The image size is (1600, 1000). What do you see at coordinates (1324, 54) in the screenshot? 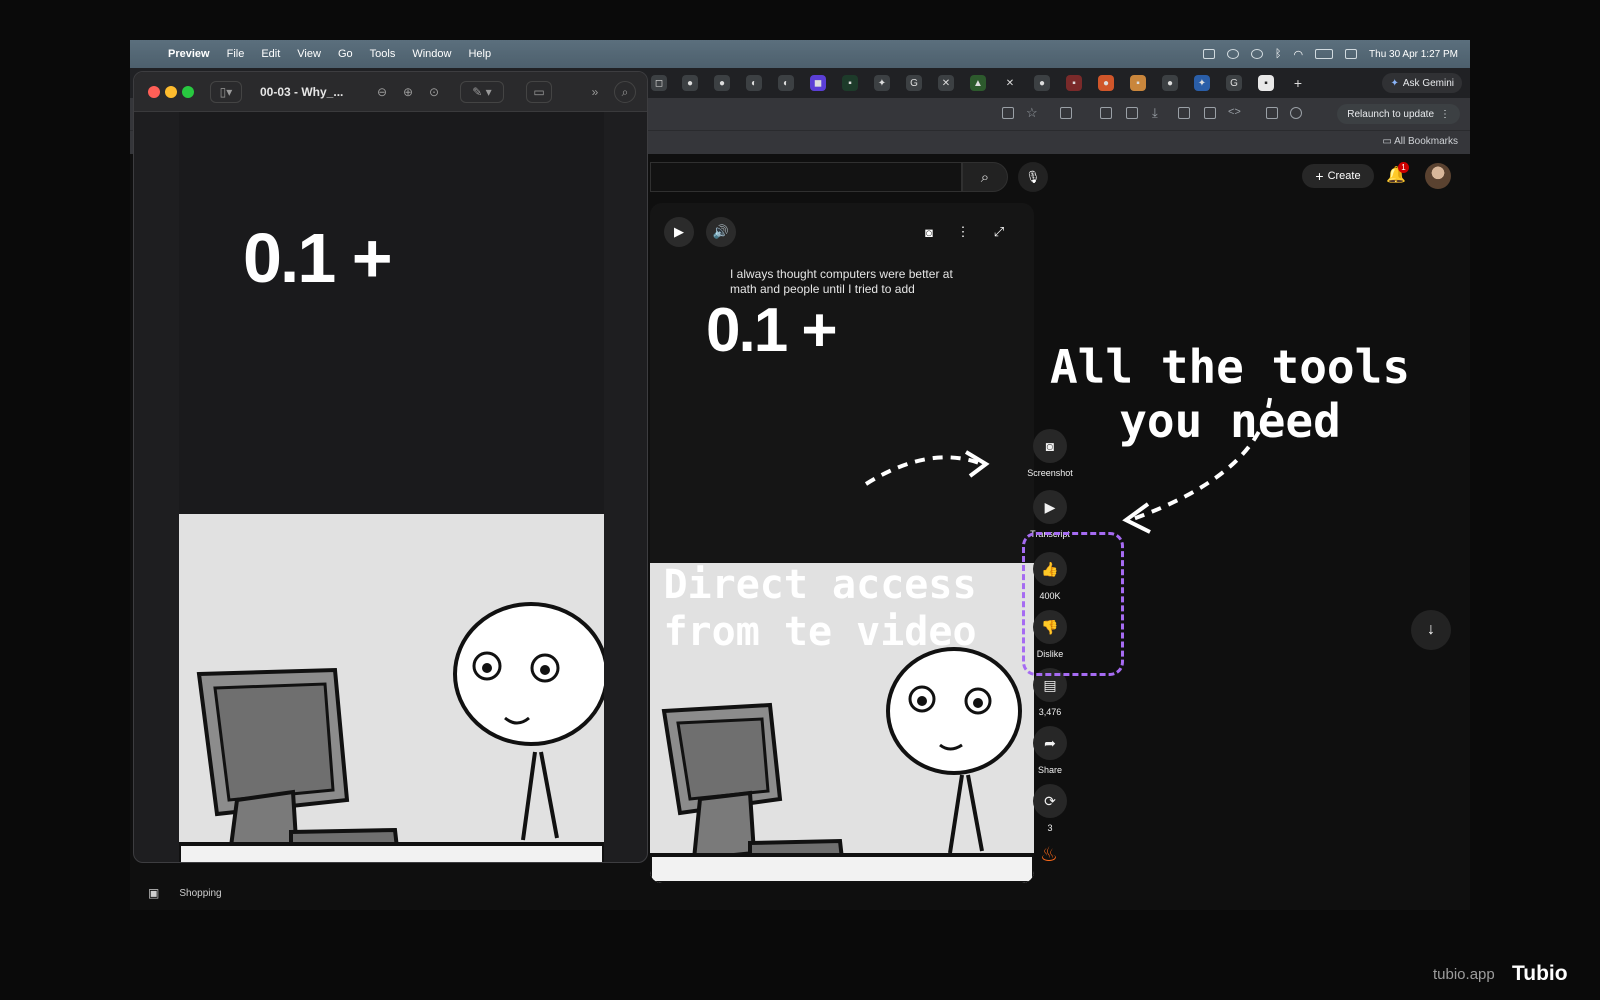
I see `battery-icon` at bounding box center [1324, 54].